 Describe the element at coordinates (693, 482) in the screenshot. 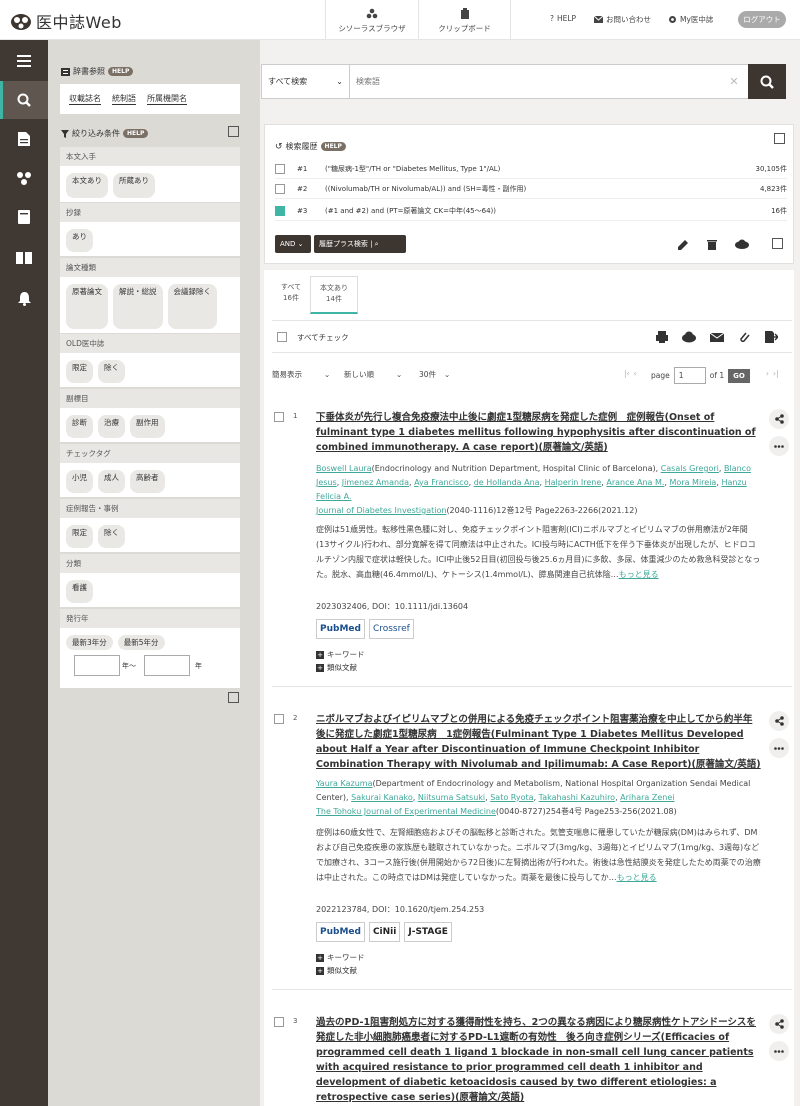

I see `author-link: Mora Mireia` at that location.